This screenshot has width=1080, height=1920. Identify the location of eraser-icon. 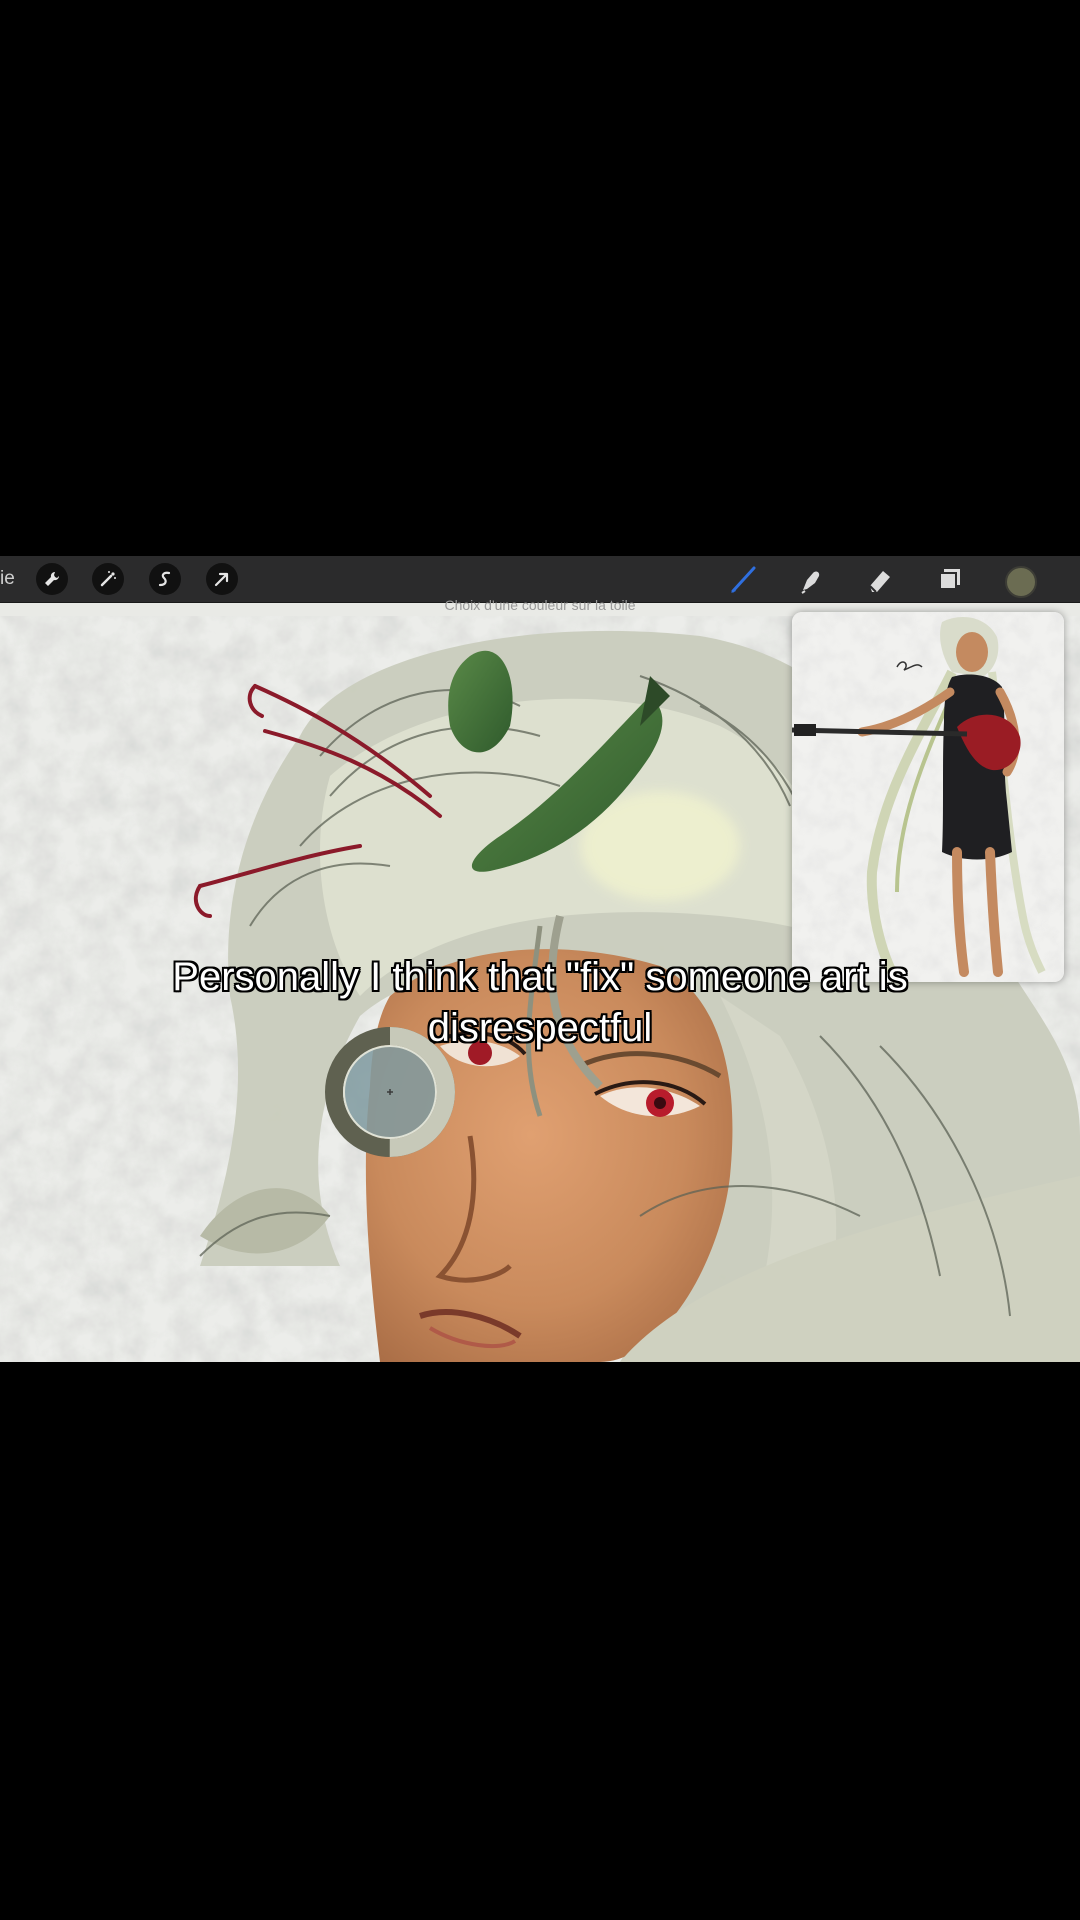
(880, 579).